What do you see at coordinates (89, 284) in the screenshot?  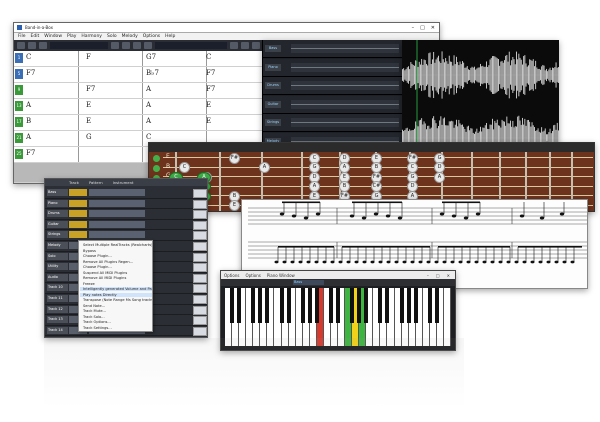 I see `context-menu-item: Freeze` at bounding box center [89, 284].